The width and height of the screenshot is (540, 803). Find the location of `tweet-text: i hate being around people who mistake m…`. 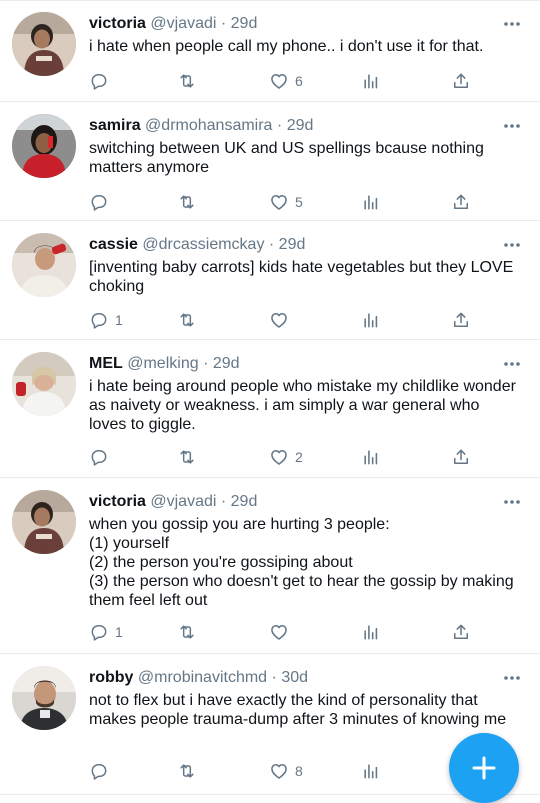

tweet-text: i hate being around people who mistake m… is located at coordinates (302, 405).